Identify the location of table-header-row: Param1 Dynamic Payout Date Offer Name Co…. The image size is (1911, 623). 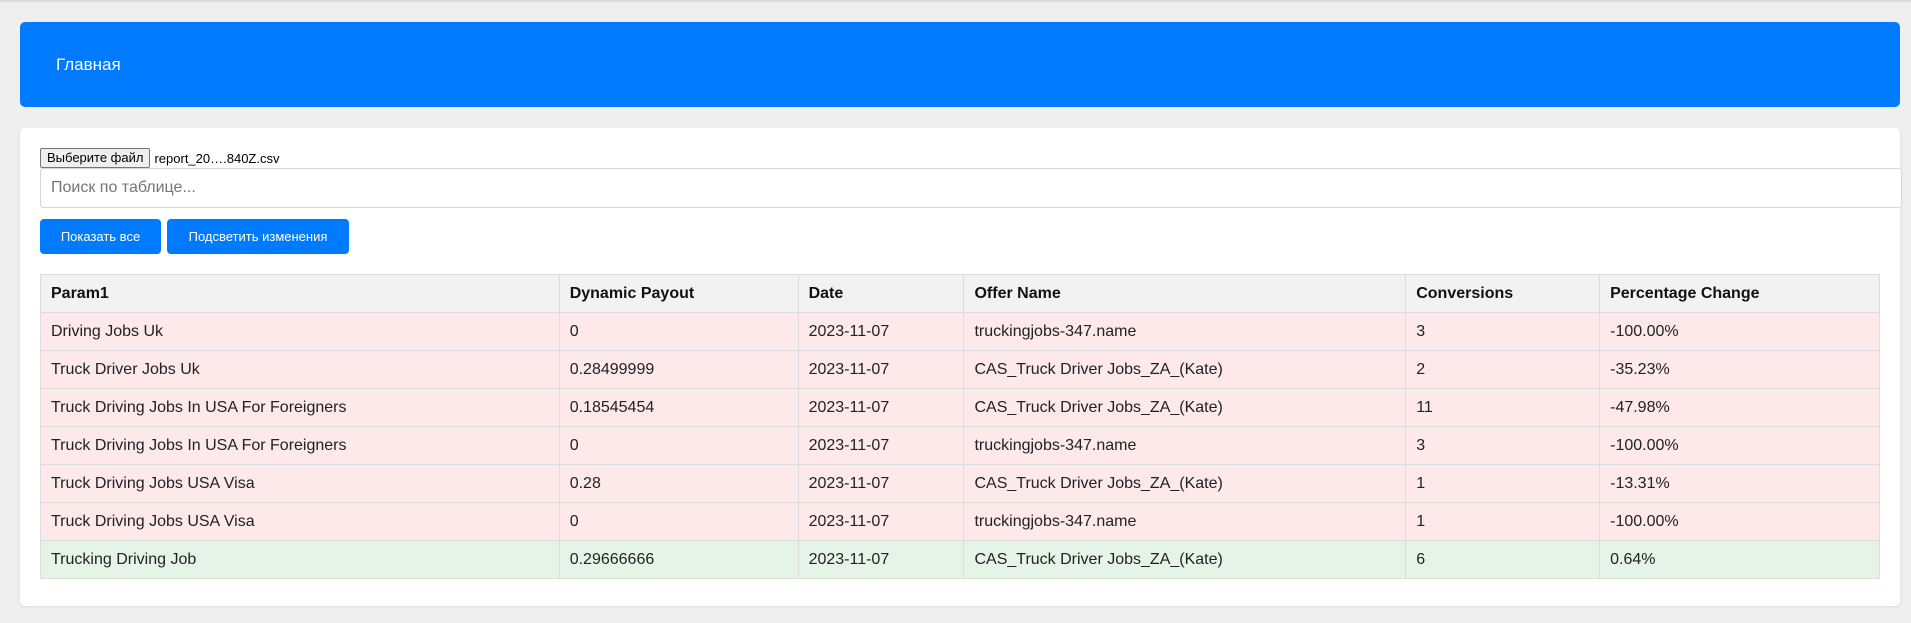
(960, 293).